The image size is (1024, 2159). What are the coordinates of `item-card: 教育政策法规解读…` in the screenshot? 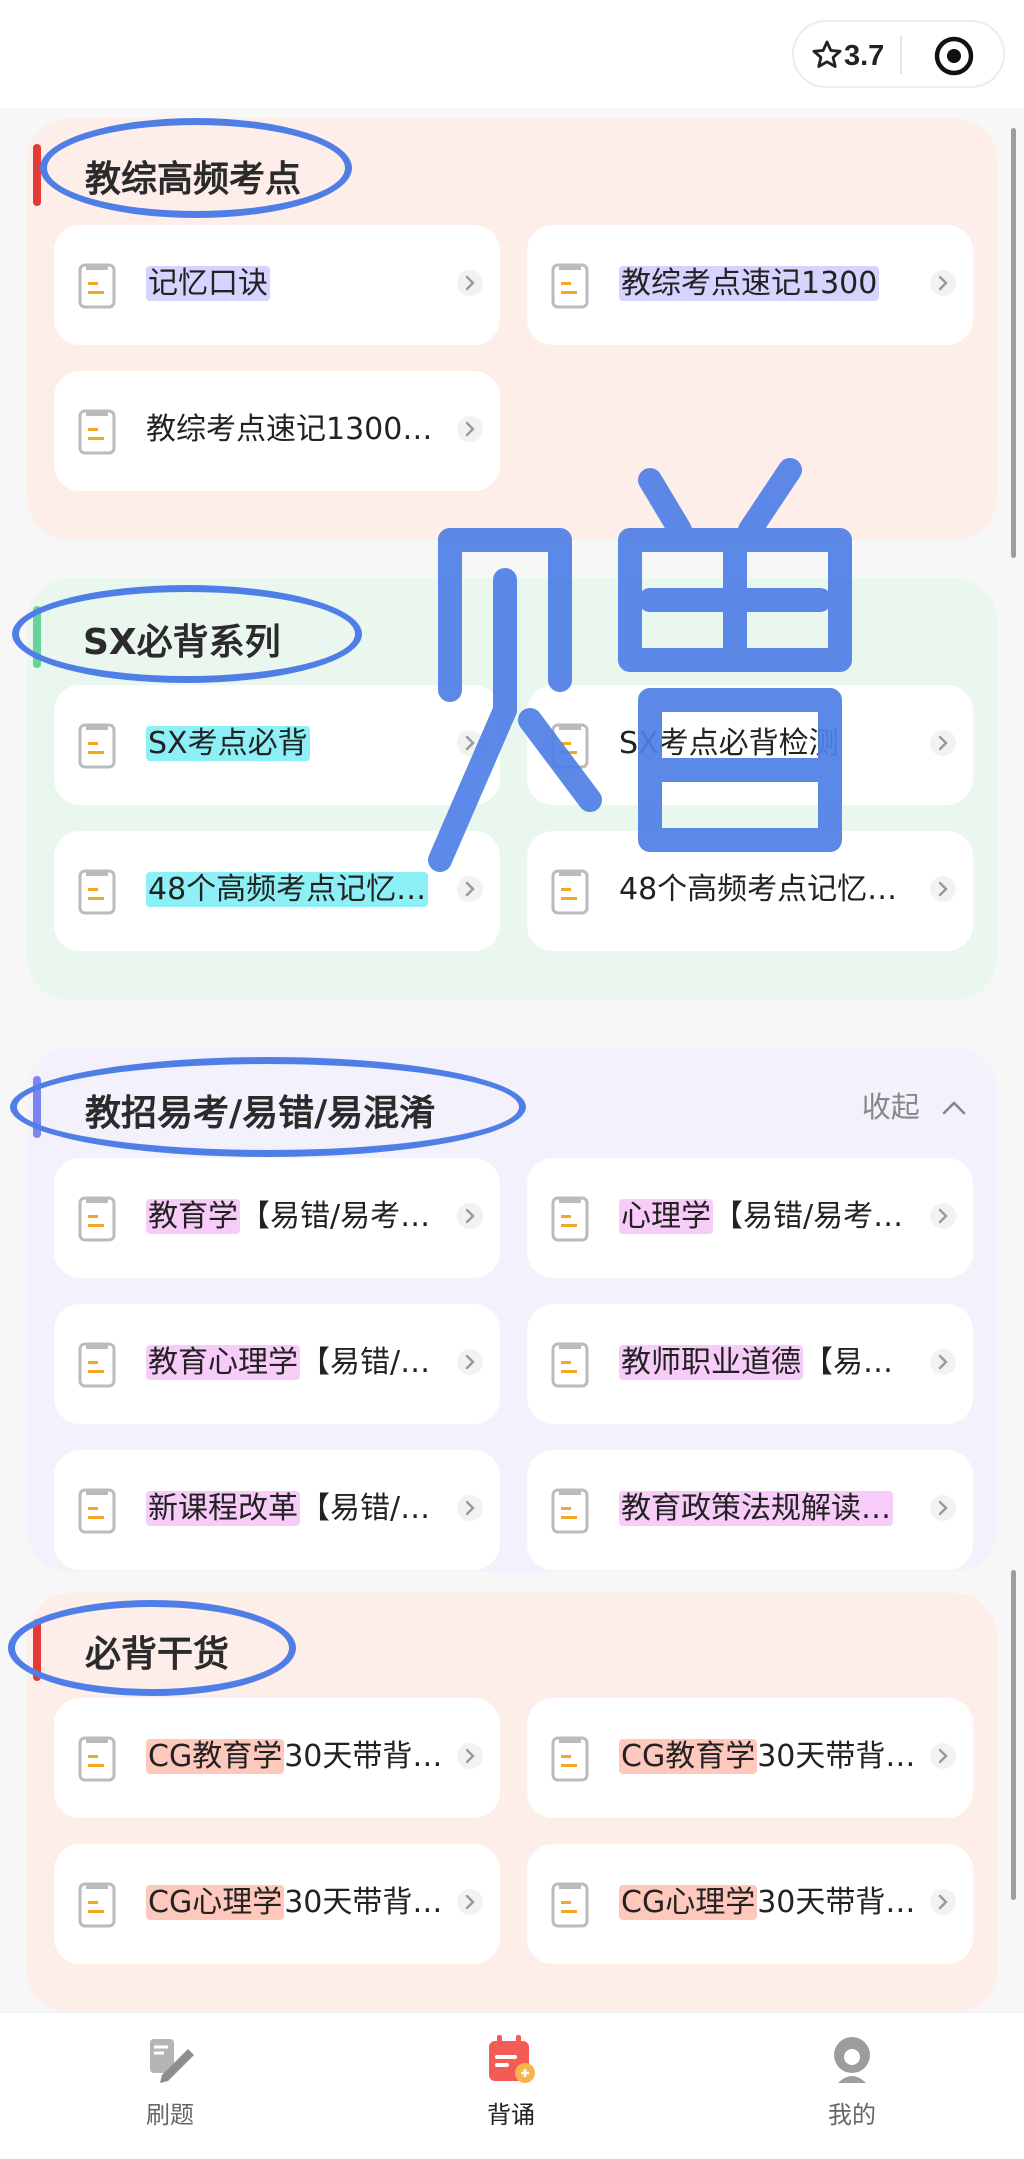 It's located at (750, 1510).